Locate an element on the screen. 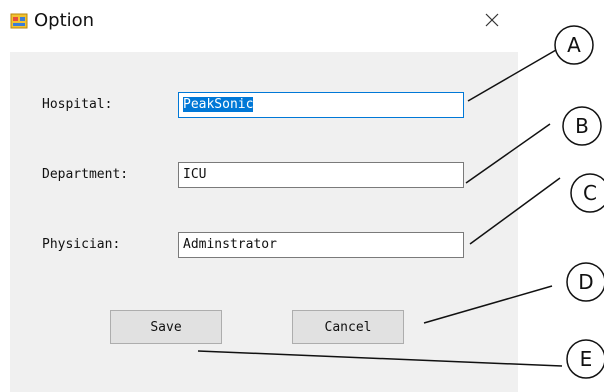 The height and width of the screenshot is (392, 604). callout-label-d: D is located at coordinates (585, 282).